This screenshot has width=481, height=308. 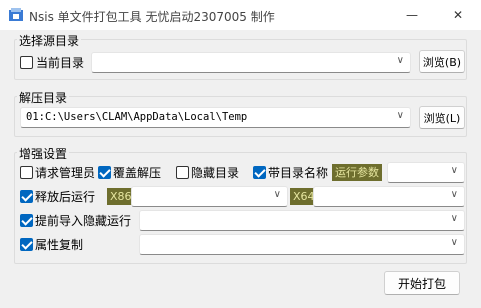 I want to click on run-after-checkbox, so click(x=26, y=196).